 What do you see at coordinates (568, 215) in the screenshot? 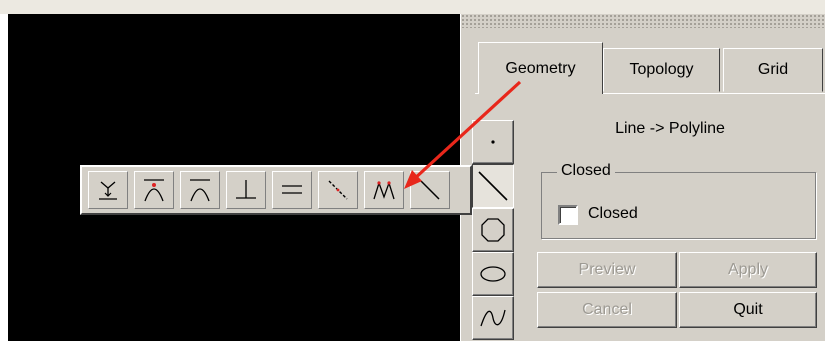
I see `closed-checkbox` at bounding box center [568, 215].